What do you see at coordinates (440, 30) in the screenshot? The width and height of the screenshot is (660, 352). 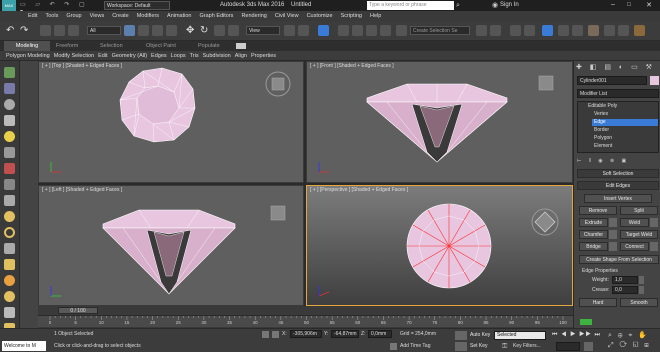 I see `named-selection-set-dropdown: Create Selection Se` at bounding box center [440, 30].